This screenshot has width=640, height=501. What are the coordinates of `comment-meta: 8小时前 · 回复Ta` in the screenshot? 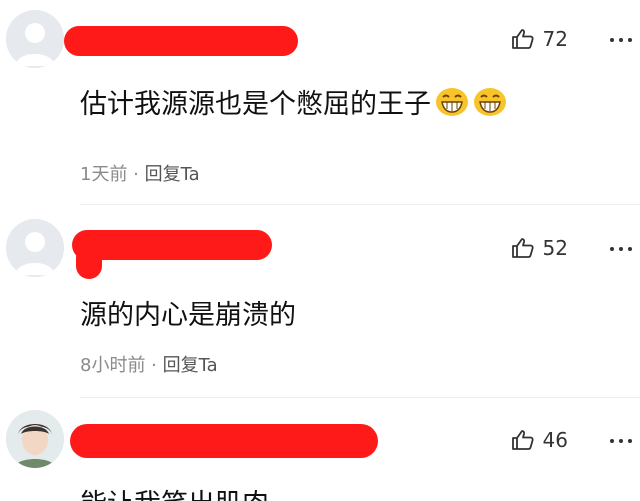 It's located at (149, 364).